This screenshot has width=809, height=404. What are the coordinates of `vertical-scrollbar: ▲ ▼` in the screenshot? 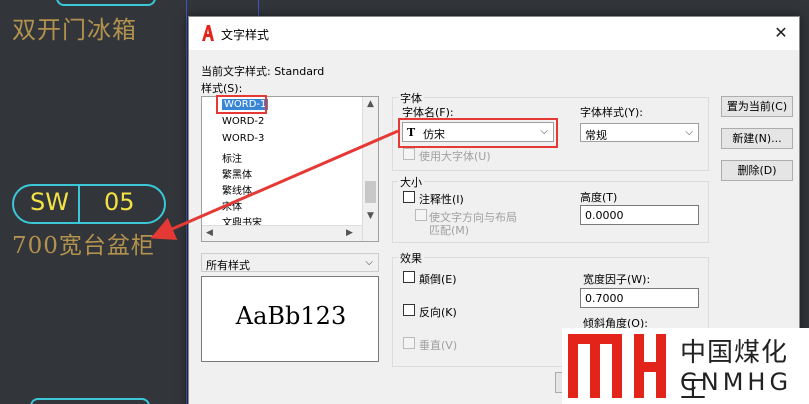 It's located at (370, 169).